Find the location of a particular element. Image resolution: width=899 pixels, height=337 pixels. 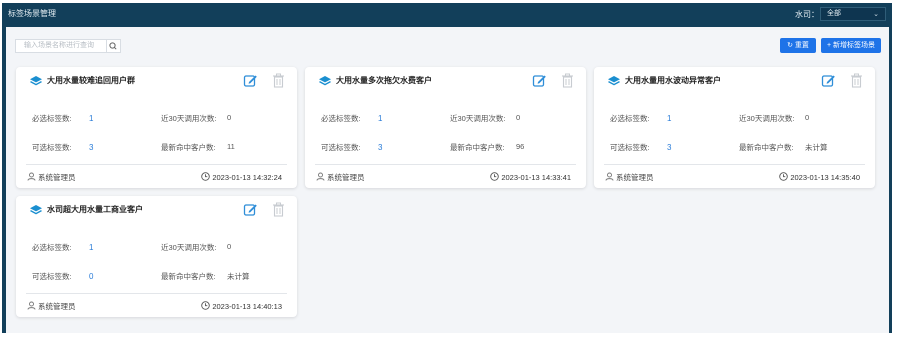

title-bar: 标签场景管理 水司： 全部 ⌄ is located at coordinates (447, 14).